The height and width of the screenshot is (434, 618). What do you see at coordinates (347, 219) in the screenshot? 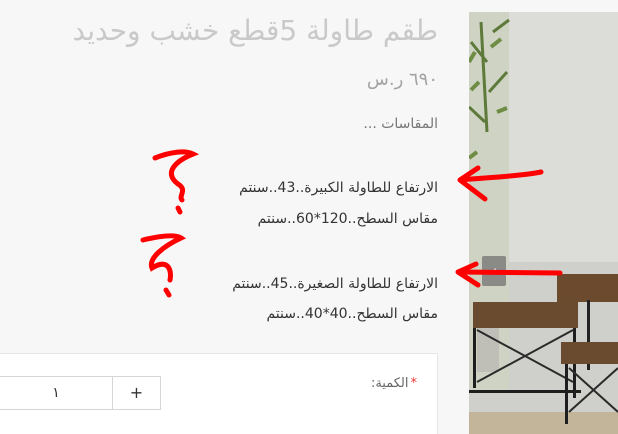
I see `large-table-surface: مقاس السطح..120*60..سنتم` at bounding box center [347, 219].